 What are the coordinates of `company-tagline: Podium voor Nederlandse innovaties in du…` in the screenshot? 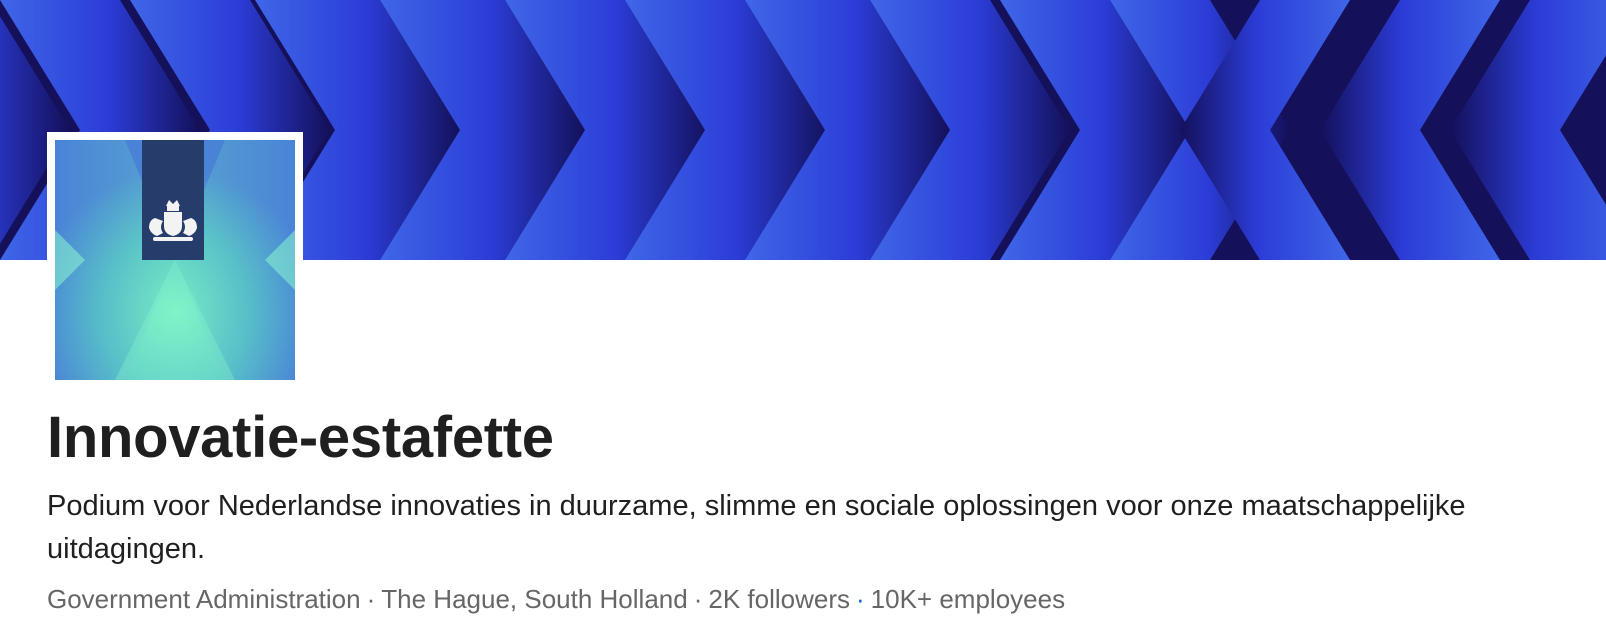 It's located at (756, 527).